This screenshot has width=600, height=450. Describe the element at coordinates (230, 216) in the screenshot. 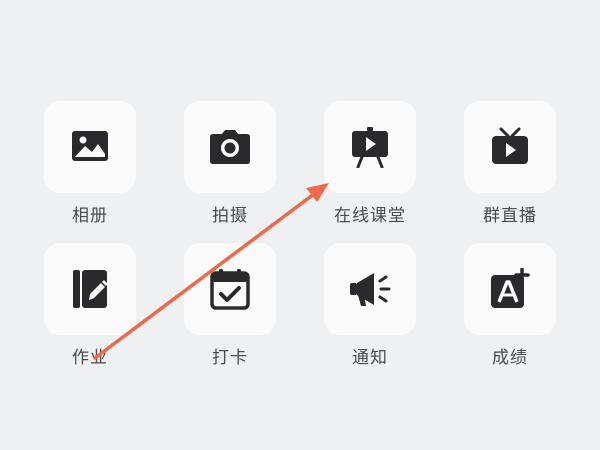

I see `app-label-camera: 拍摄` at that location.